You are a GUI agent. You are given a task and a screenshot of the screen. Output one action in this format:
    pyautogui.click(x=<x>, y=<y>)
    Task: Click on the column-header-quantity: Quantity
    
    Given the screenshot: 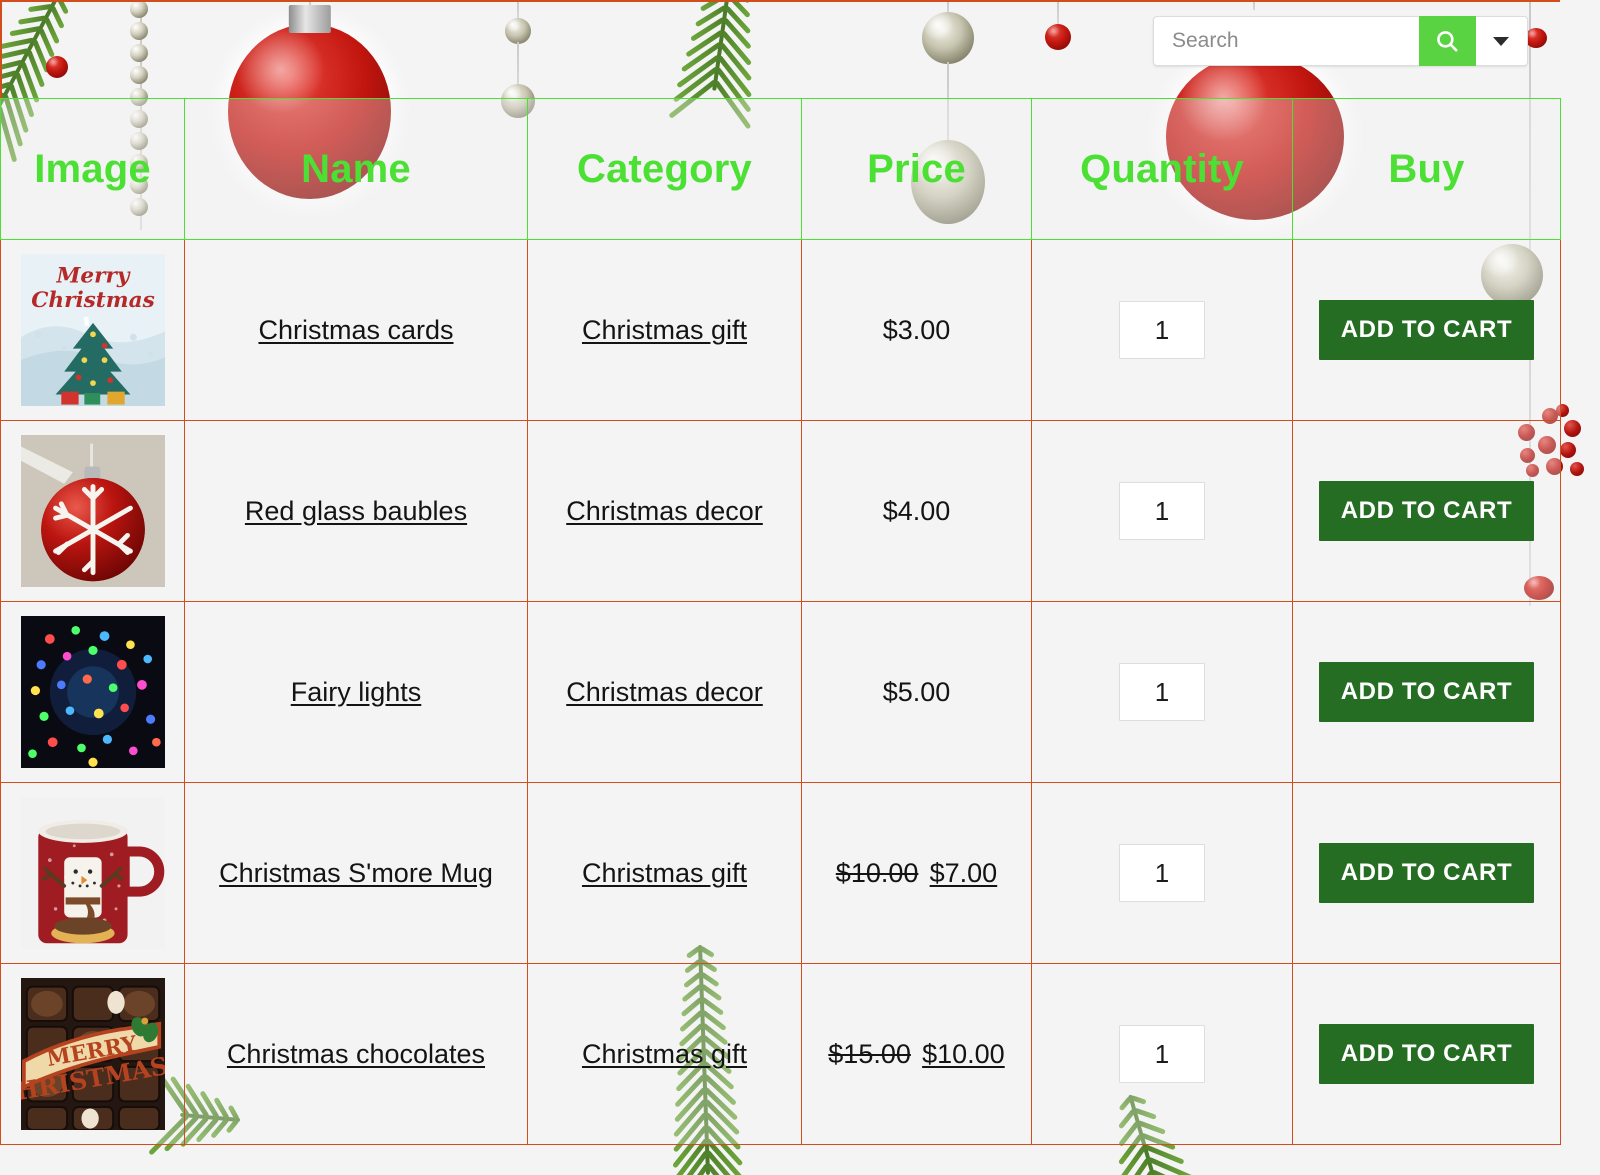 What is the action you would take?
    pyautogui.click(x=1162, y=169)
    